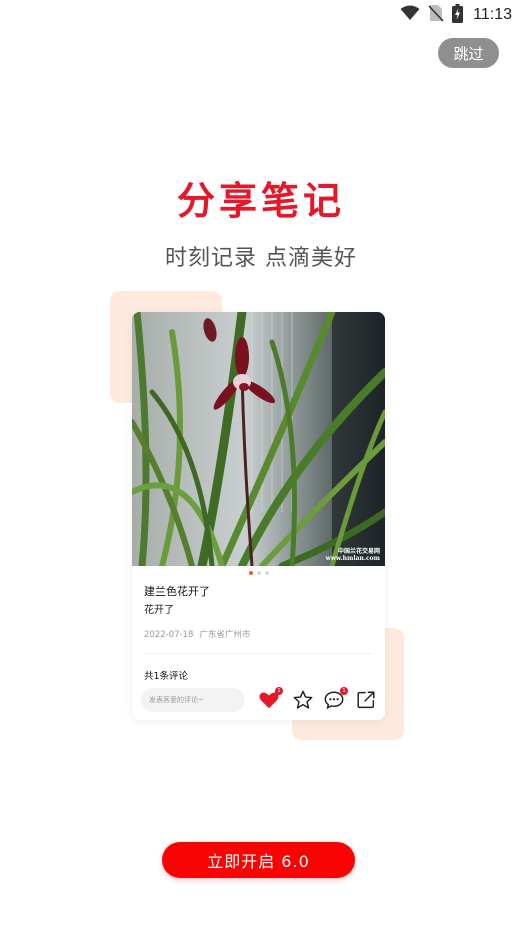  I want to click on status-time: 11:13, so click(492, 14).